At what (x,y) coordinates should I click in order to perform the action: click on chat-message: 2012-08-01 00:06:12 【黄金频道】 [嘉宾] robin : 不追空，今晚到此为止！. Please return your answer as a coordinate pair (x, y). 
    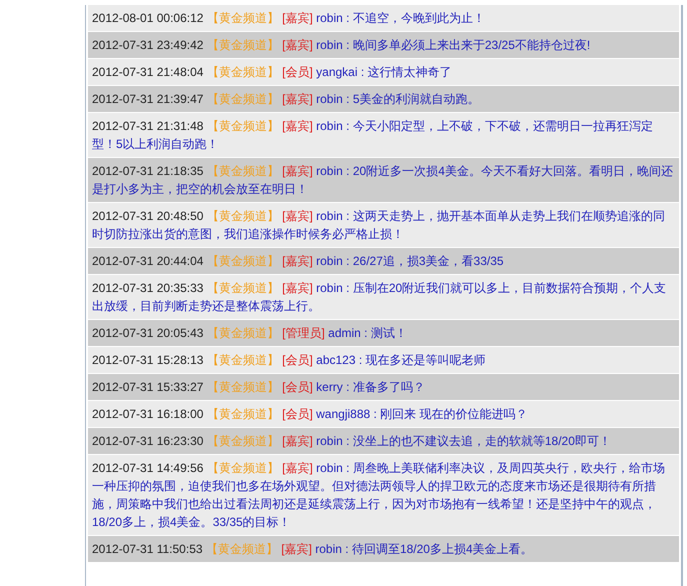
    Looking at the image, I should click on (383, 18).